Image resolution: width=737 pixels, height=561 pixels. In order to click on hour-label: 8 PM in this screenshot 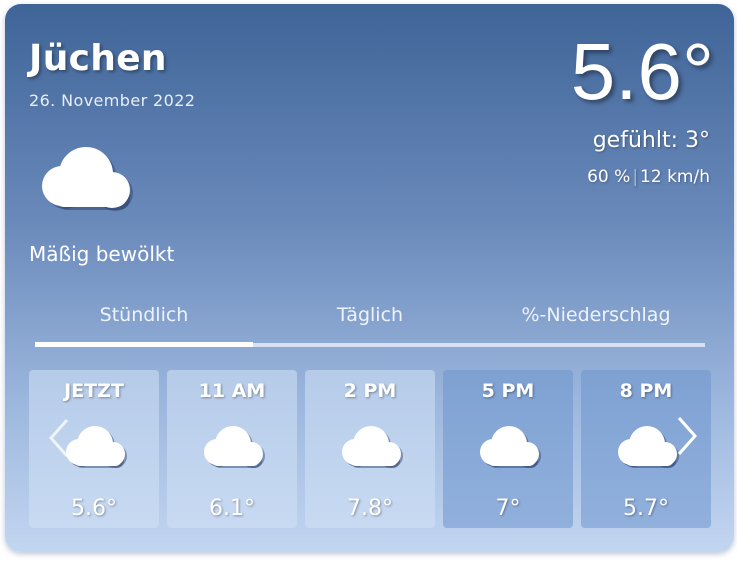, I will do `click(646, 391)`.